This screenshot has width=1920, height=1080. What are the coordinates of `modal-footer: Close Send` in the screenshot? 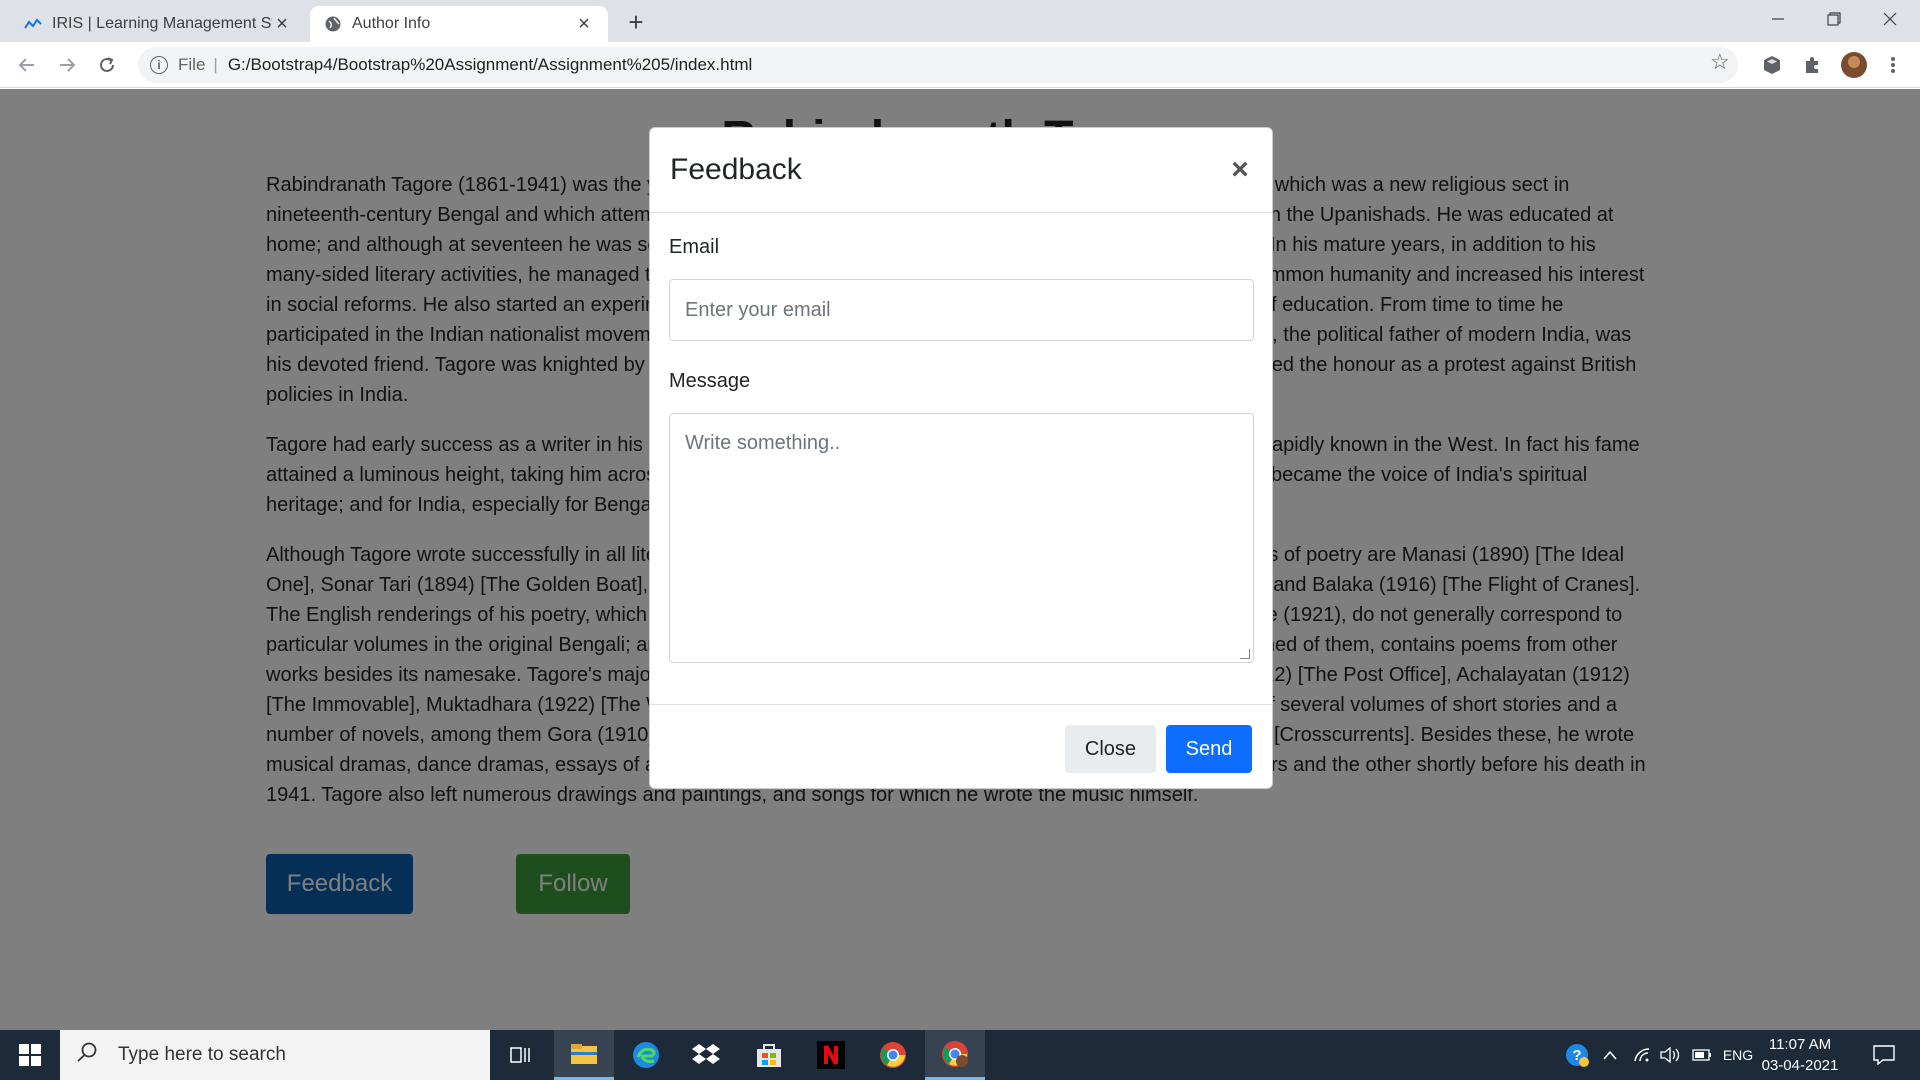 It's located at (961, 746).